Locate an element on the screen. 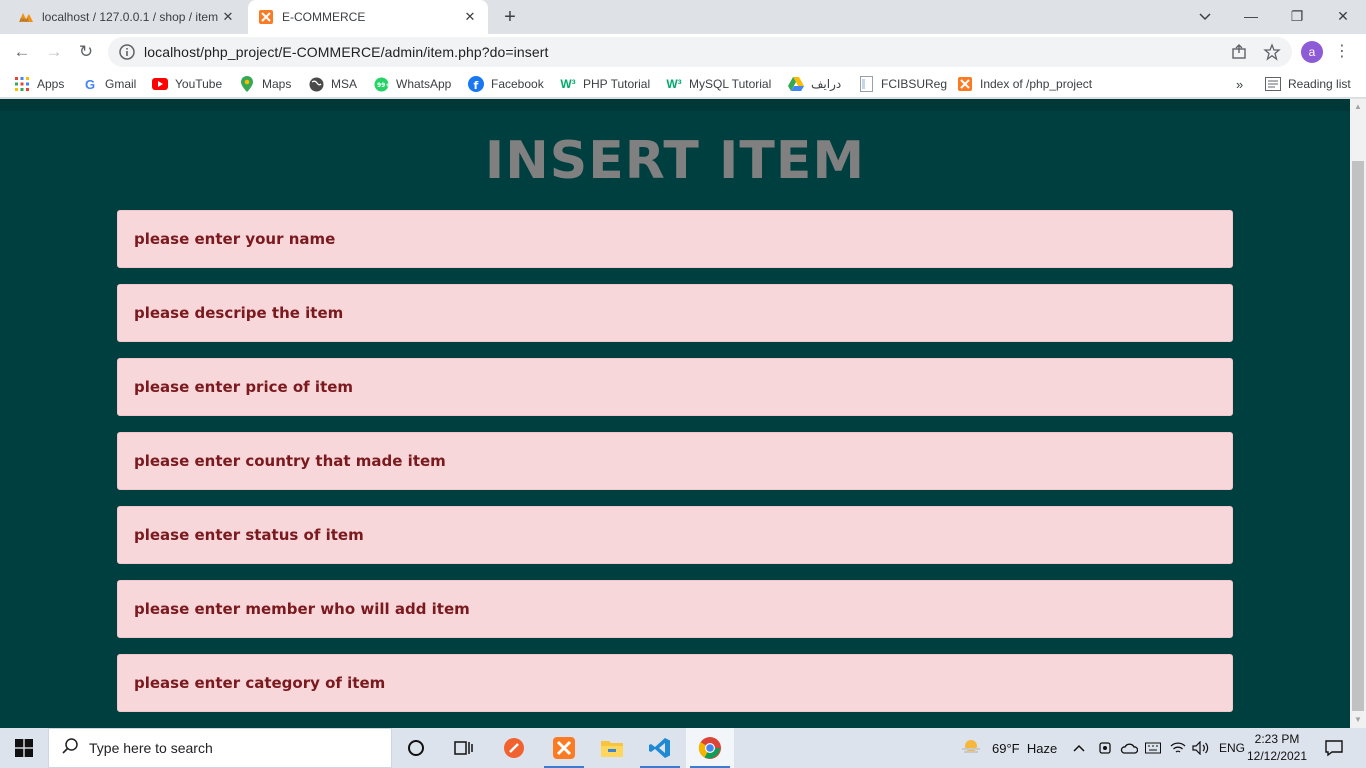  bookmark-facebook: f Facebook is located at coordinates (506, 84).